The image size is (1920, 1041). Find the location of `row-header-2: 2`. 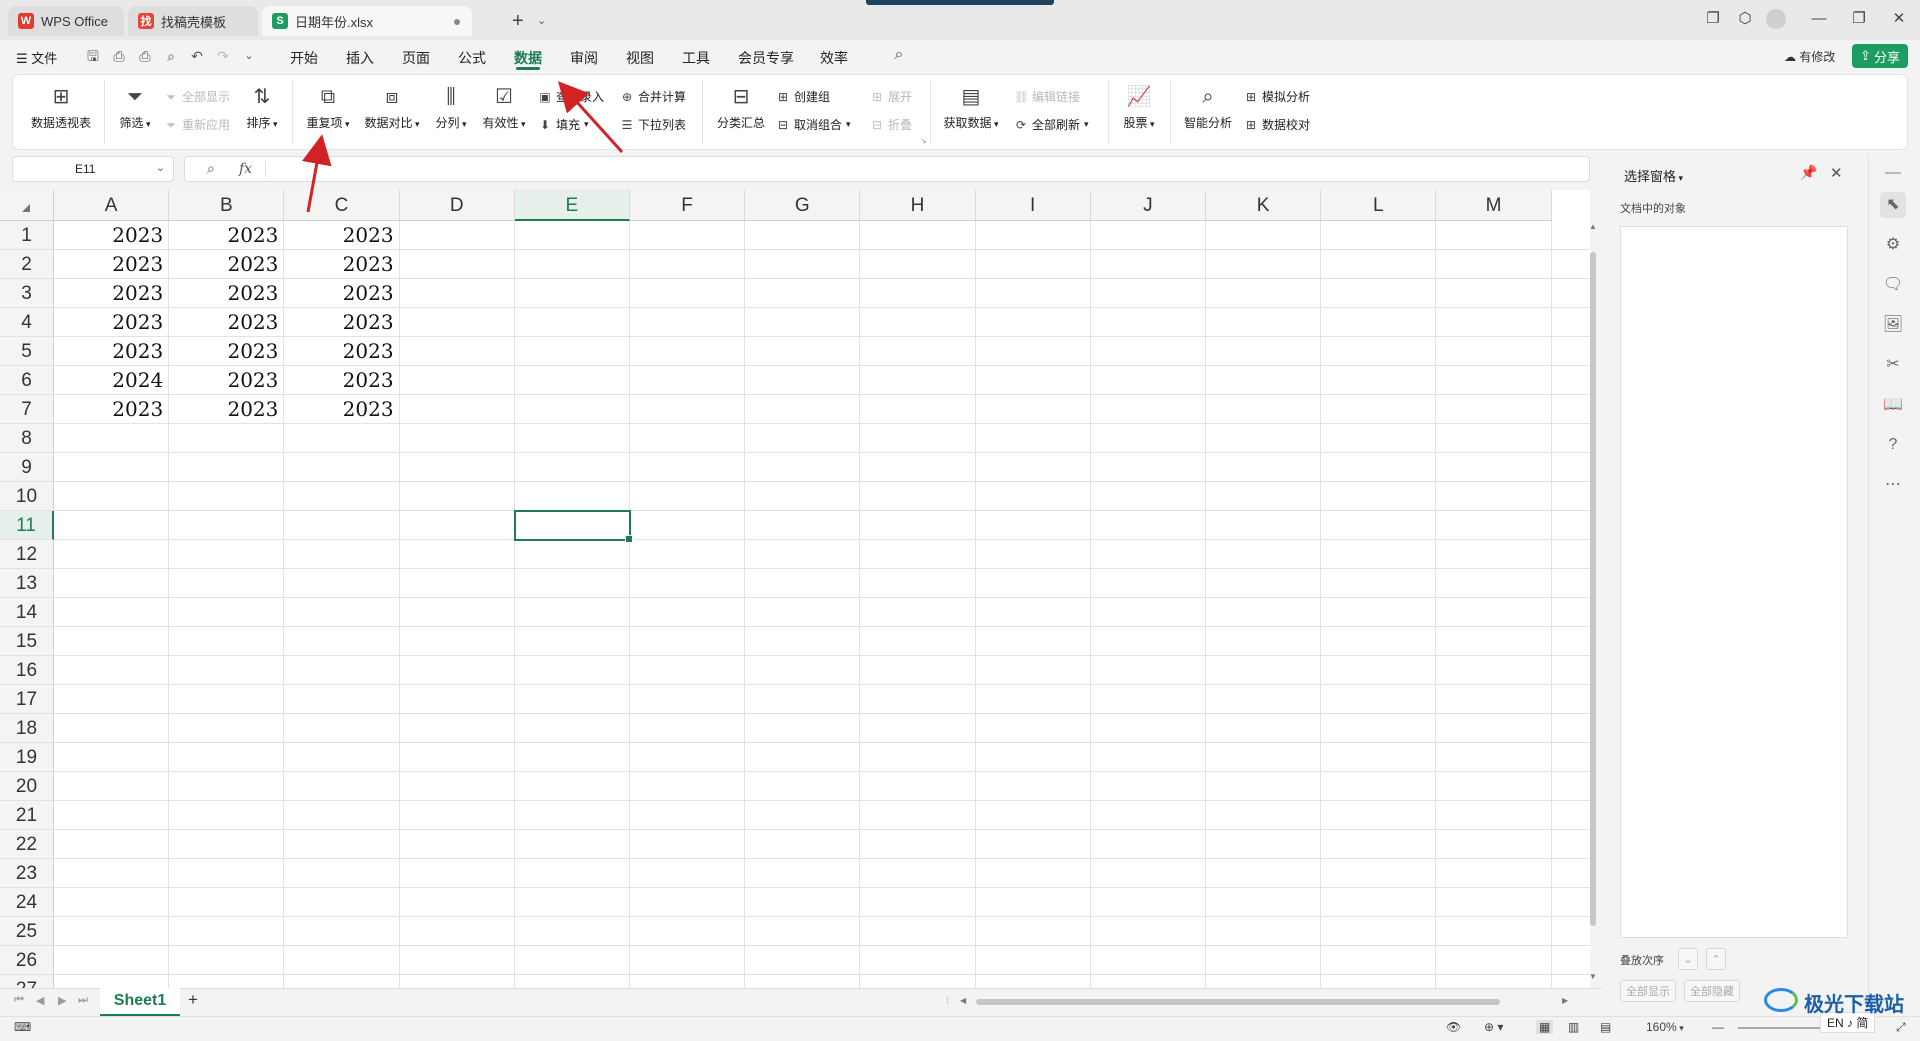

row-header-2: 2 is located at coordinates (27, 264).